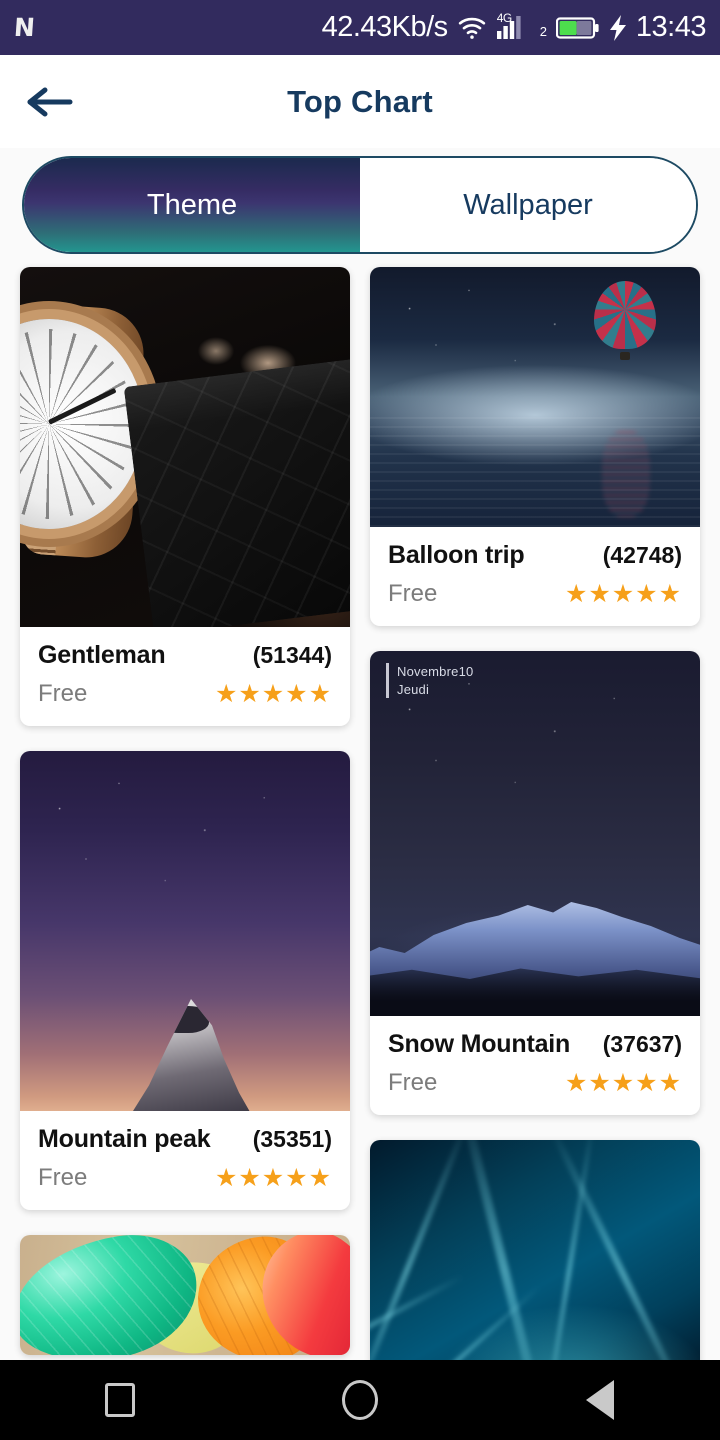 This screenshot has height=1440, width=720. Describe the element at coordinates (456, 555) in the screenshot. I see `card-title: Balloon trip` at that location.